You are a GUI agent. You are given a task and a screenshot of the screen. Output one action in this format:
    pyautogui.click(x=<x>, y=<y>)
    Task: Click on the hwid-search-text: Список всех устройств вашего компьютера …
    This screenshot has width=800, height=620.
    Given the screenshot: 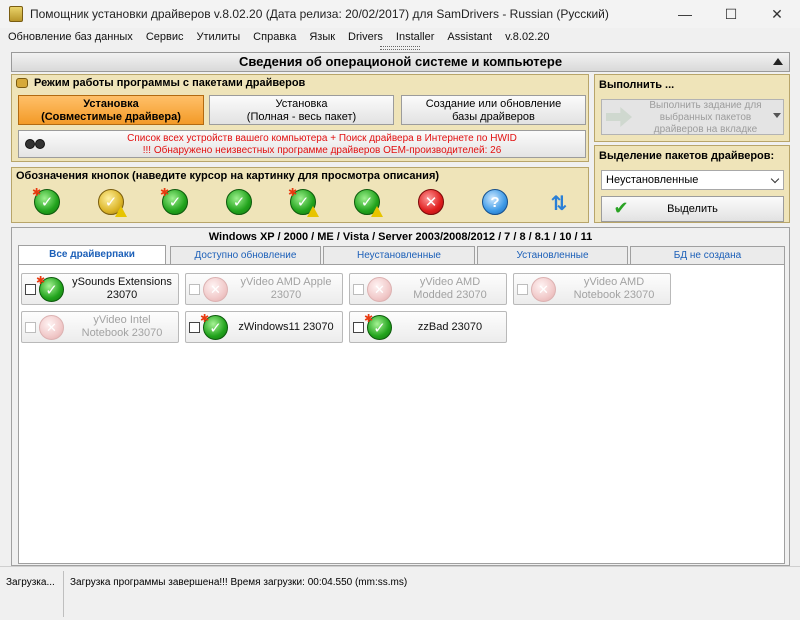 What is the action you would take?
    pyautogui.click(x=322, y=138)
    